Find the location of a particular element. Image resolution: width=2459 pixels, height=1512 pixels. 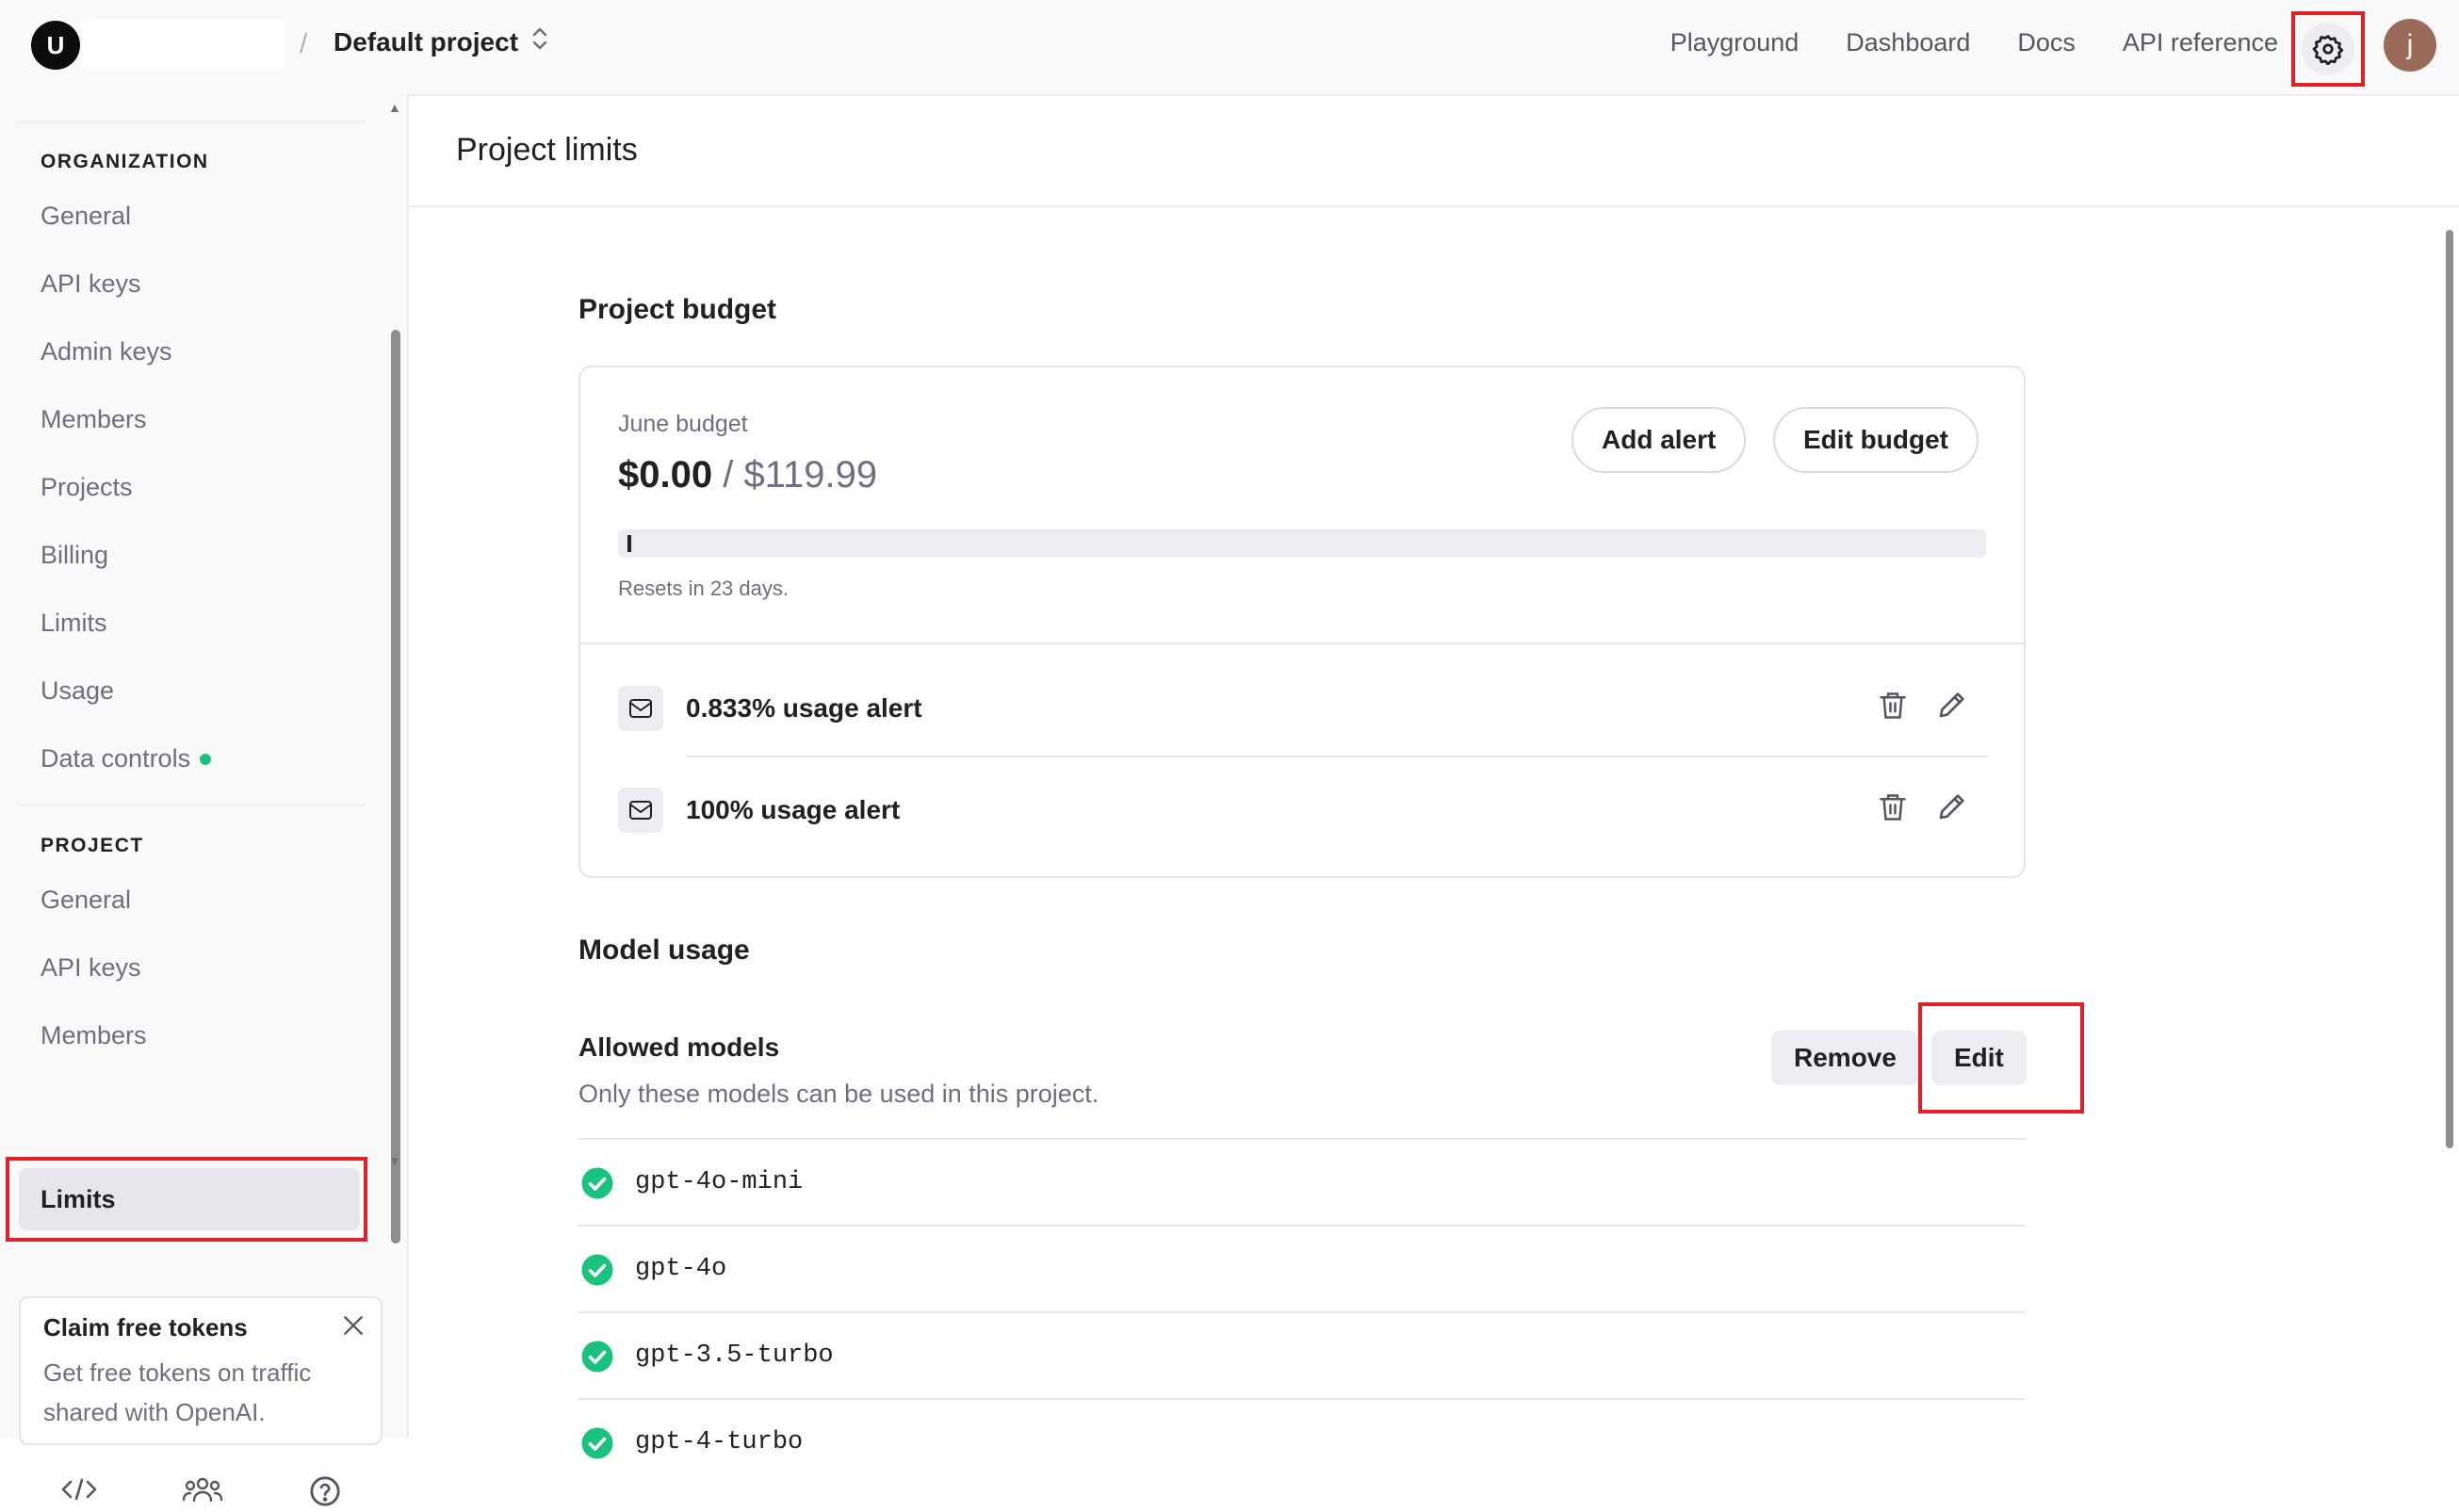

nav-playground: Playground is located at coordinates (1734, 42).